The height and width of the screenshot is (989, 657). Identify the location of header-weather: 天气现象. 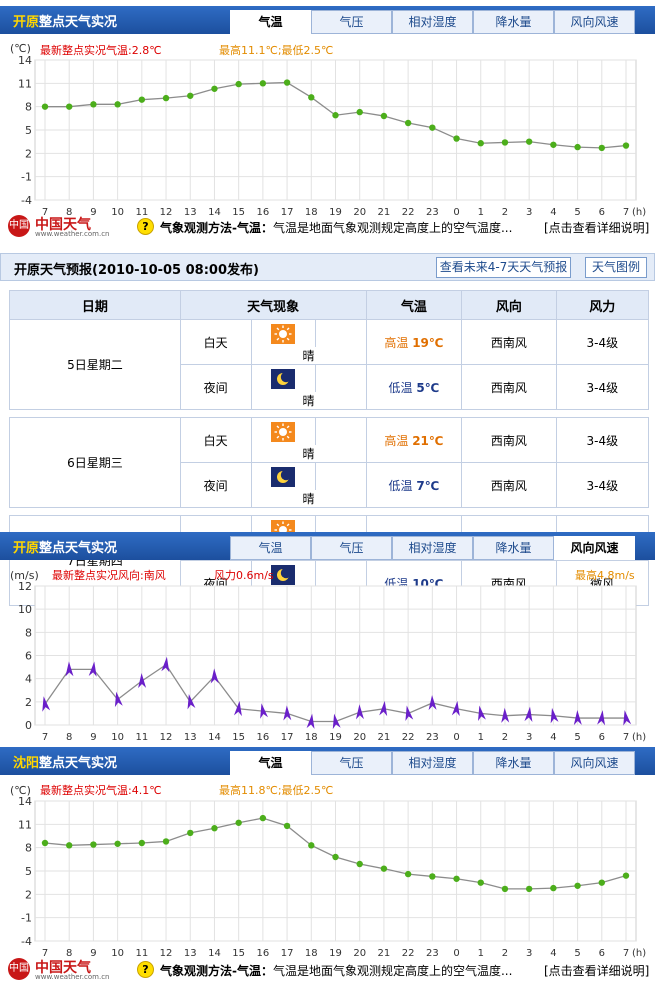
(273, 305).